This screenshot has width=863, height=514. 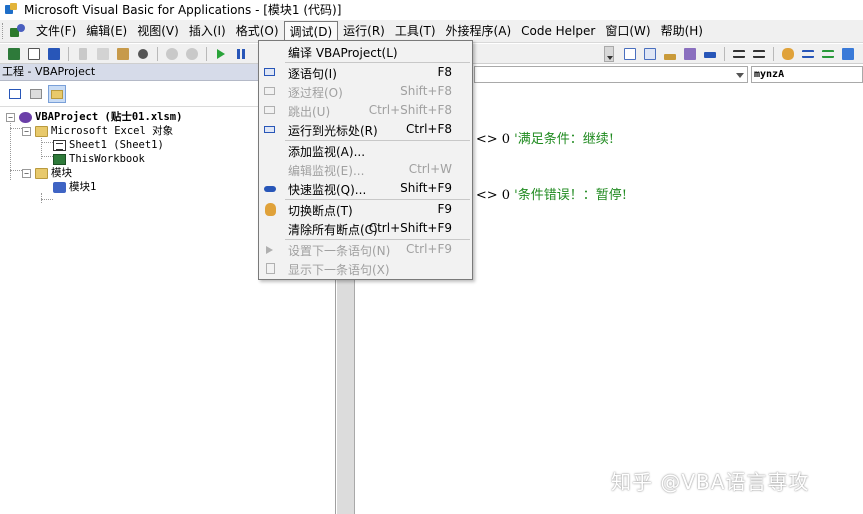 I want to click on toggle-folders-icon, so click(x=57, y=93).